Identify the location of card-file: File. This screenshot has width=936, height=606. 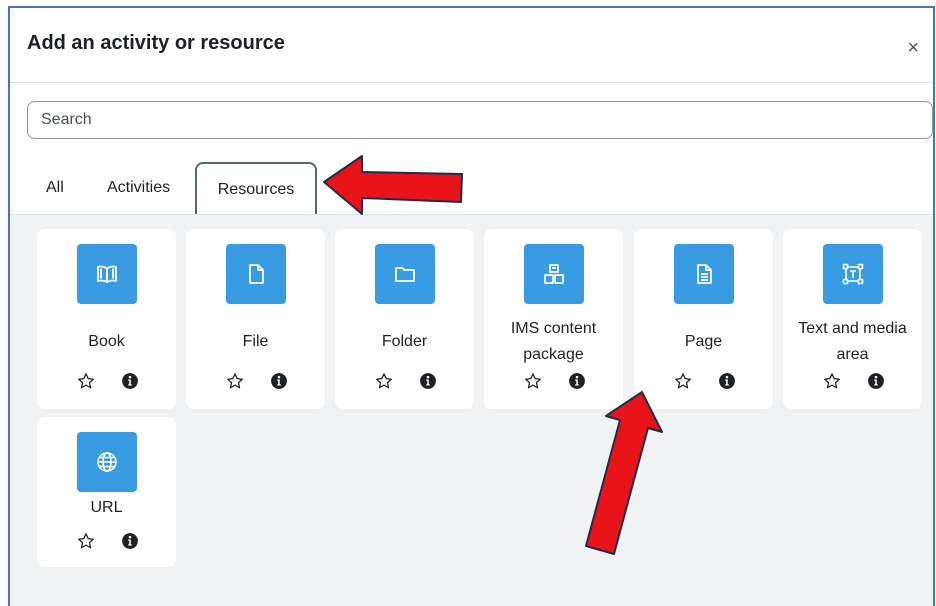
(255, 319).